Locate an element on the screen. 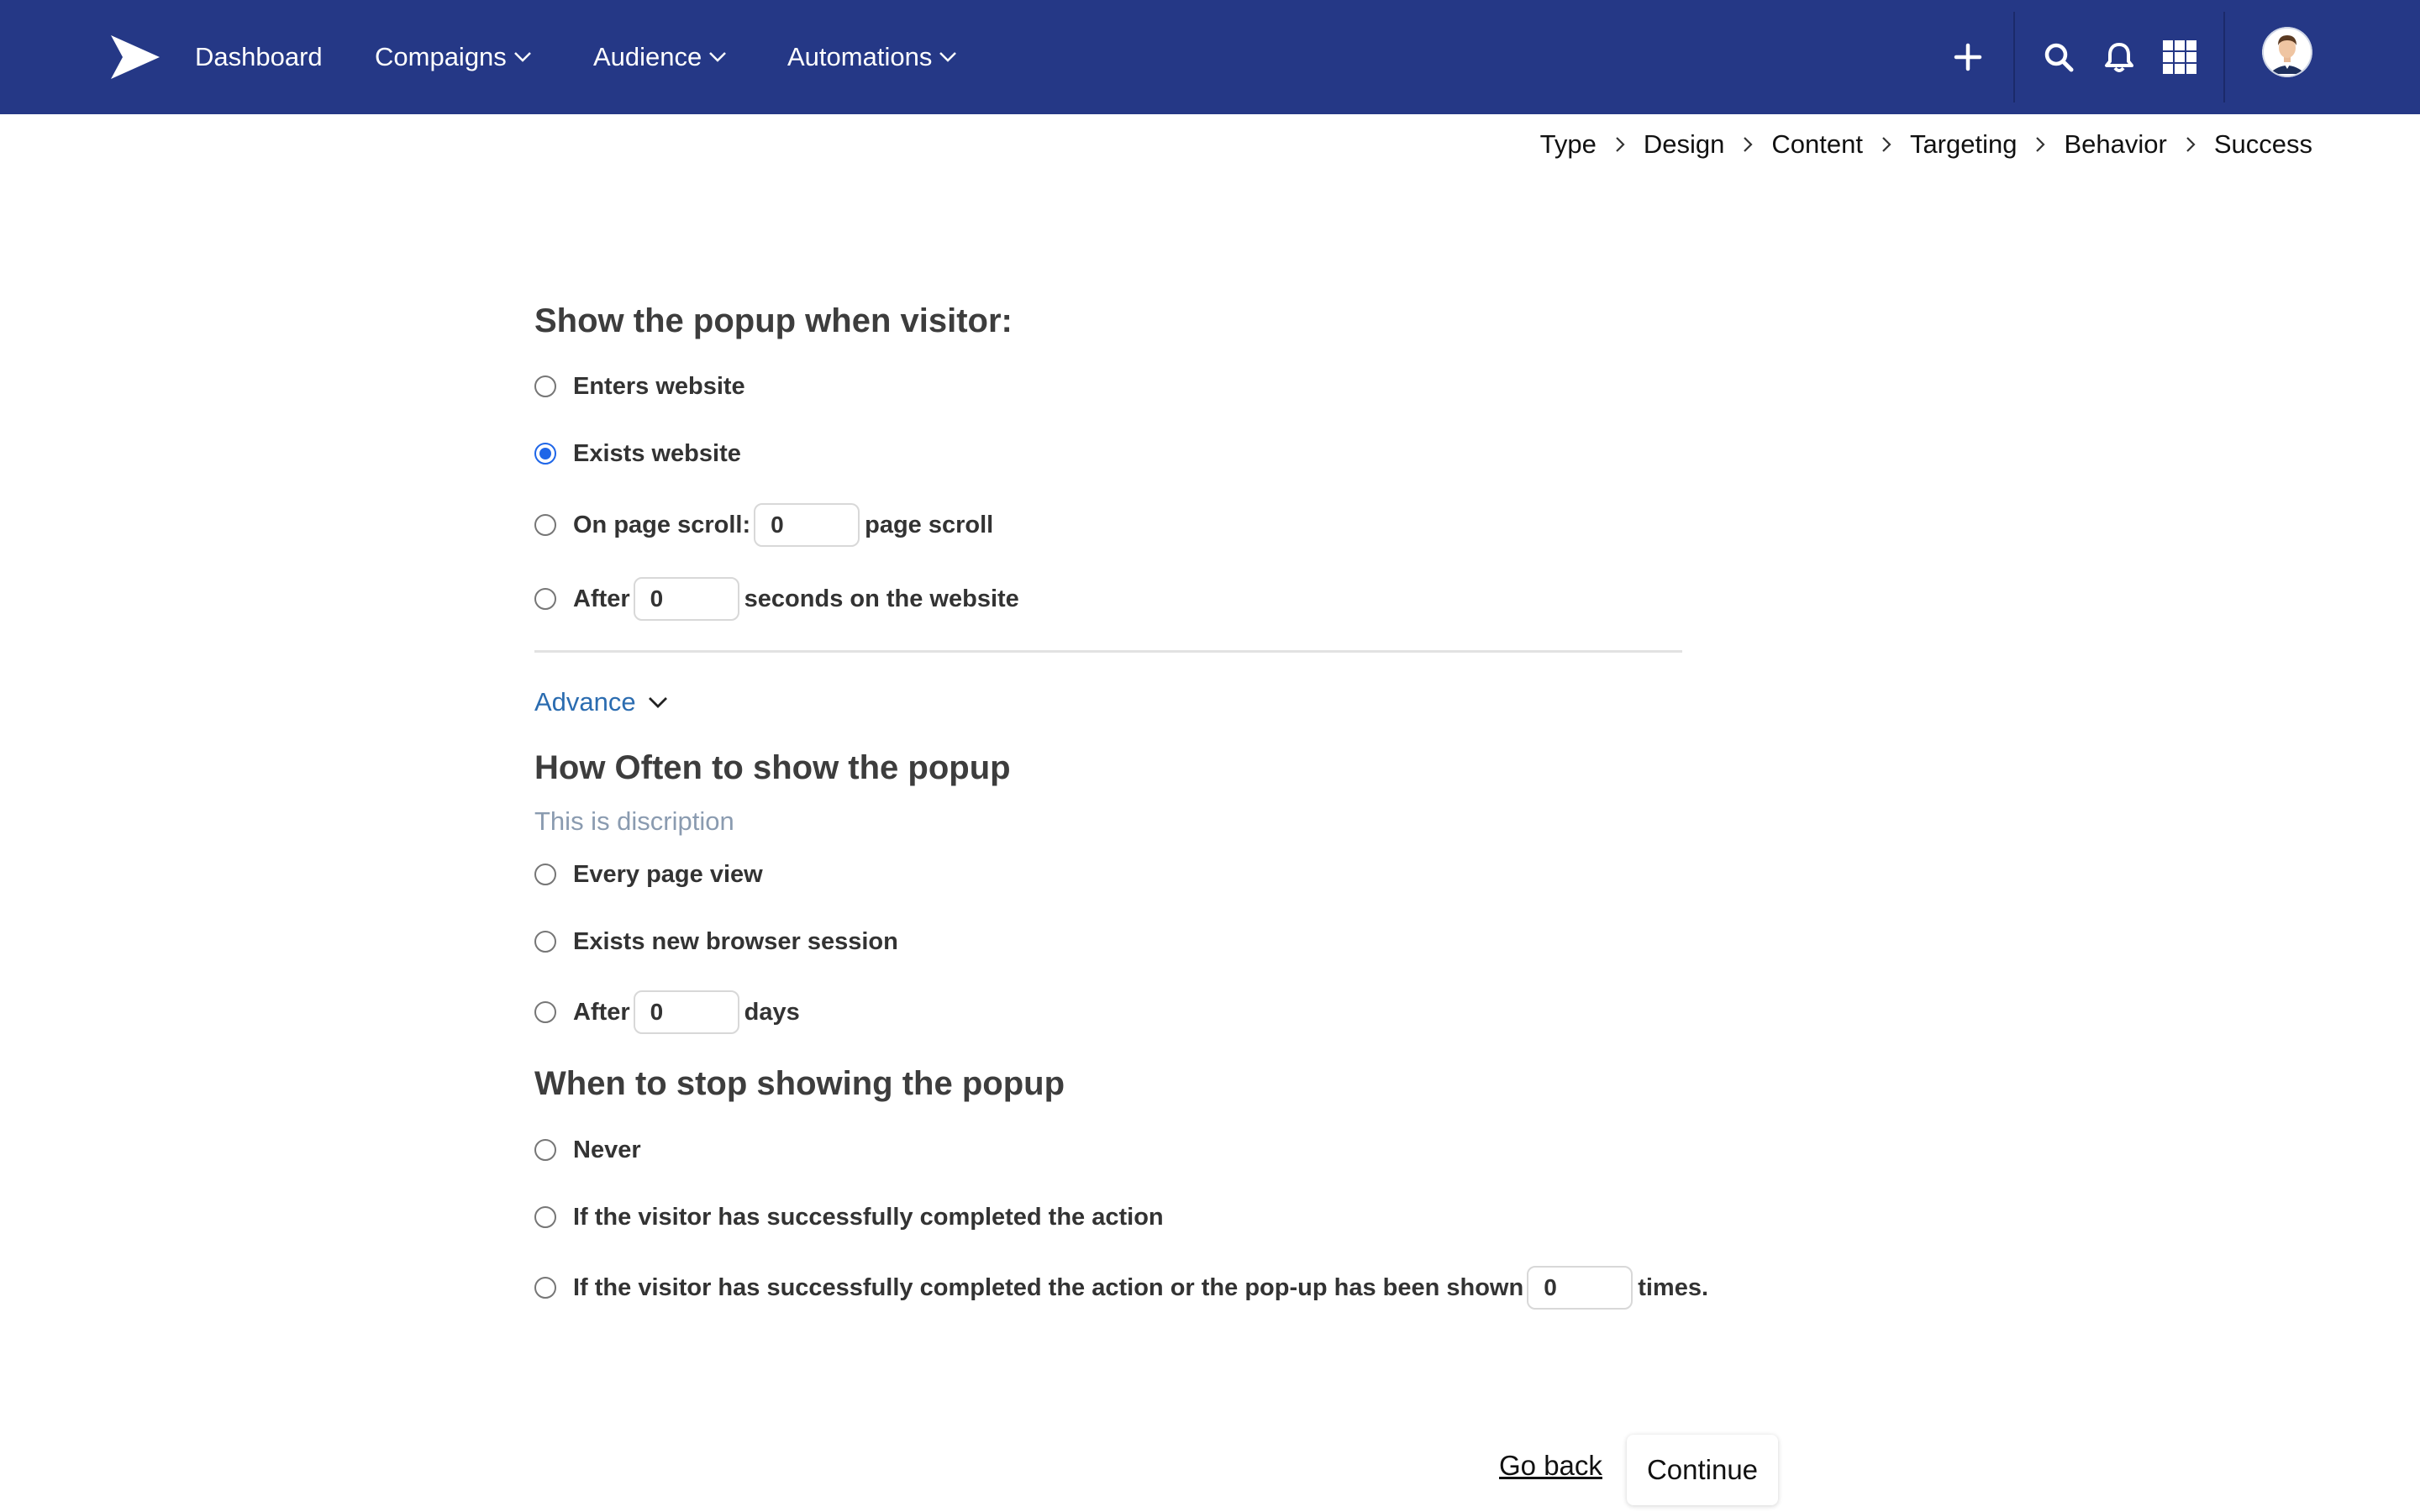 This screenshot has width=2420, height=1512. radio-every-page-view is located at coordinates (545, 874).